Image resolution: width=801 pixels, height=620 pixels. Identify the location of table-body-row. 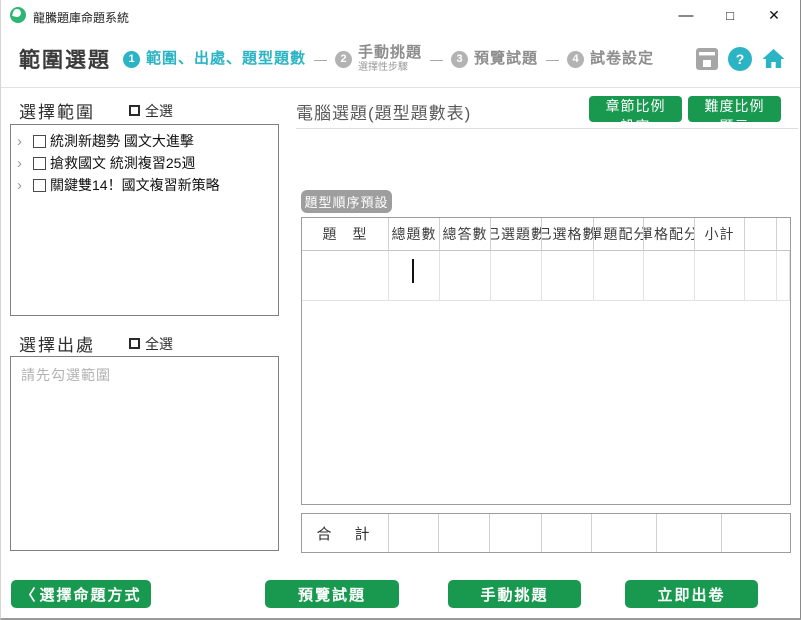
(546, 276).